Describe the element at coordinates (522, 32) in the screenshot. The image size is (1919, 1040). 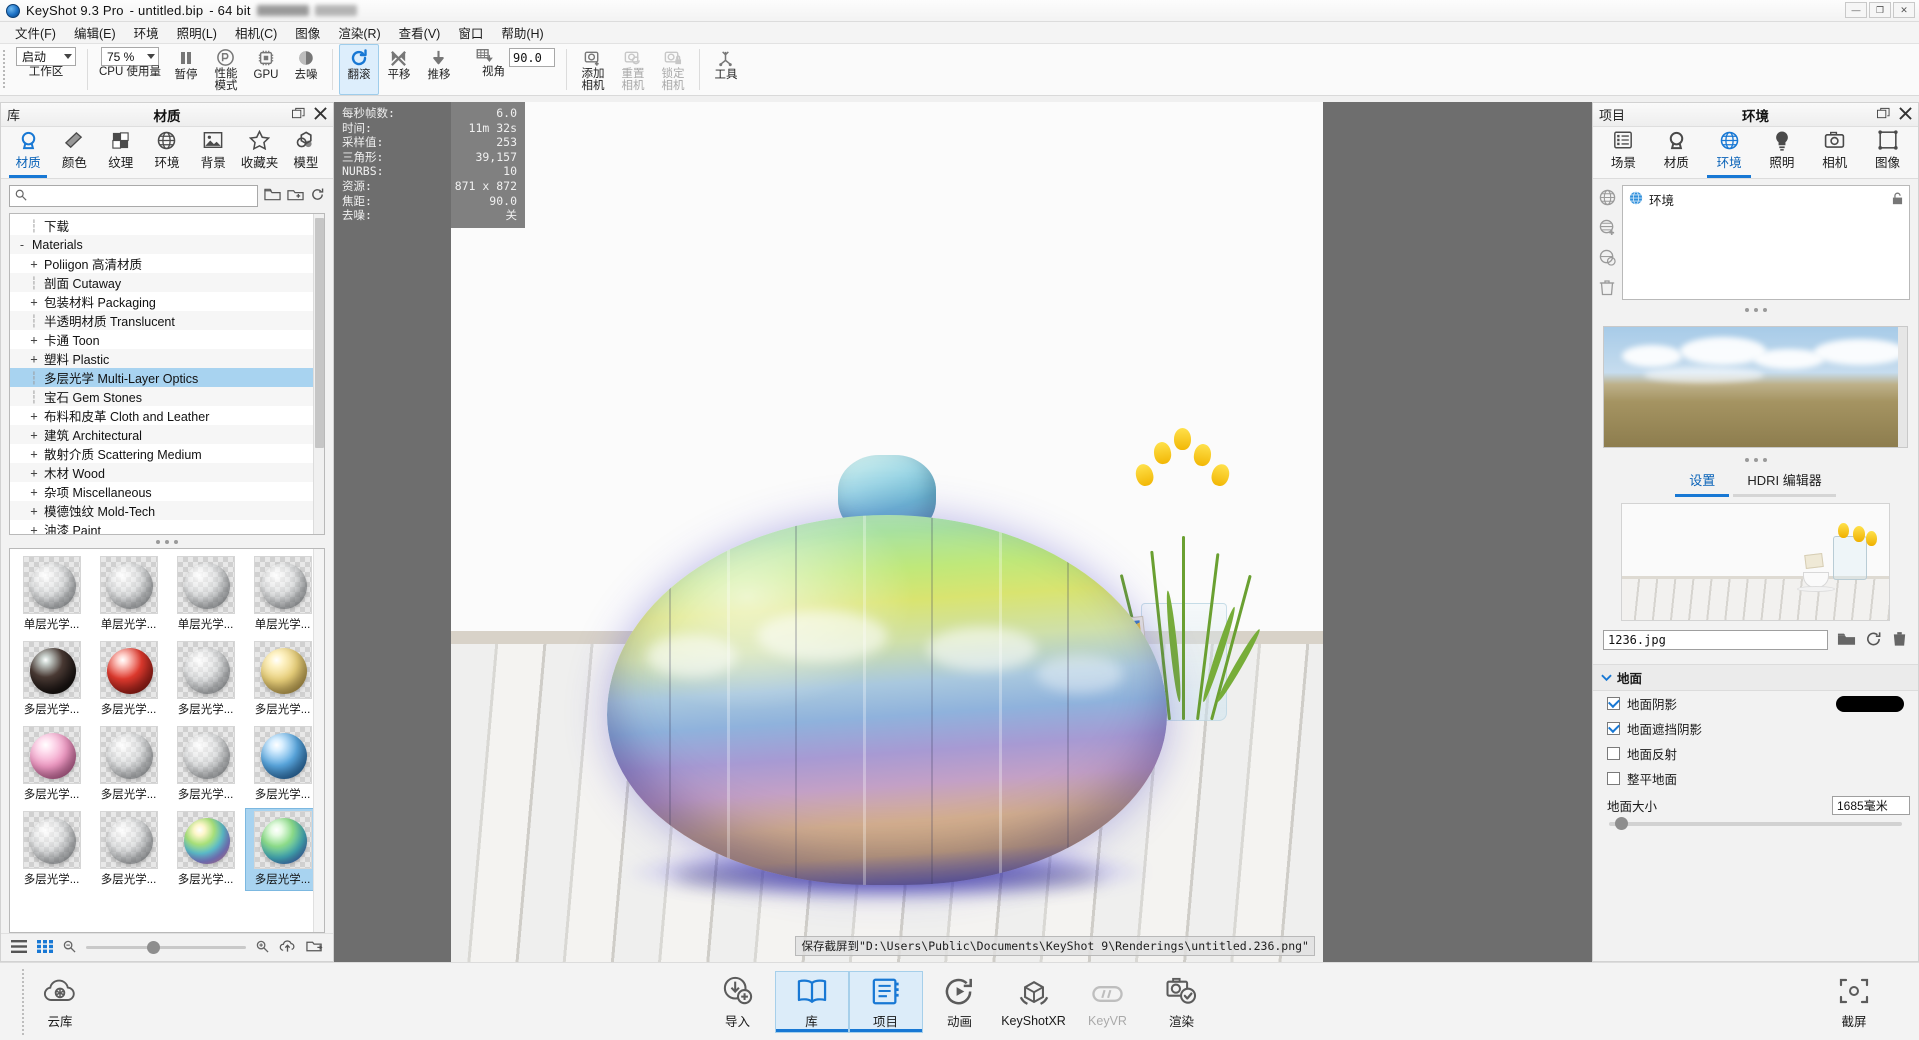
I see `menu-help: 帮助(H)` at that location.